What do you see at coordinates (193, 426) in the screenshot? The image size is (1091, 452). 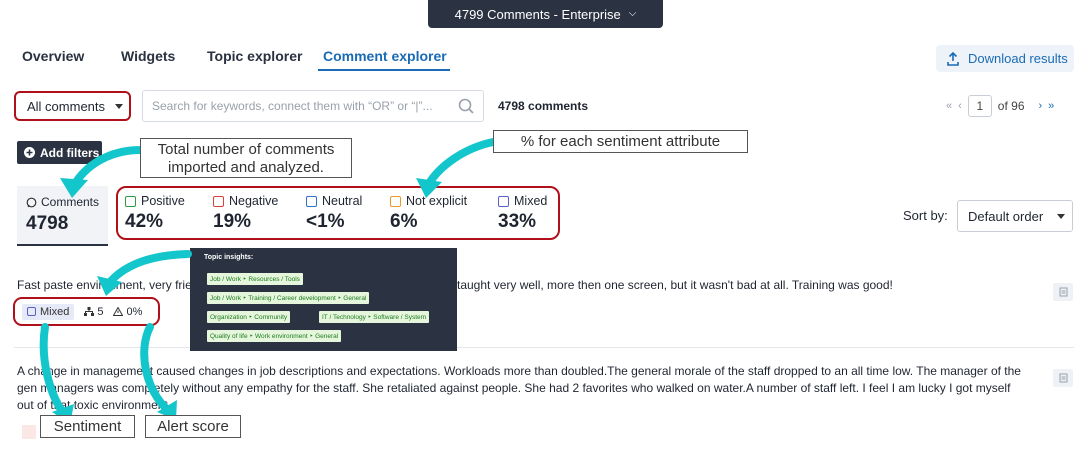 I see `annotation-alert-score: Alert score` at bounding box center [193, 426].